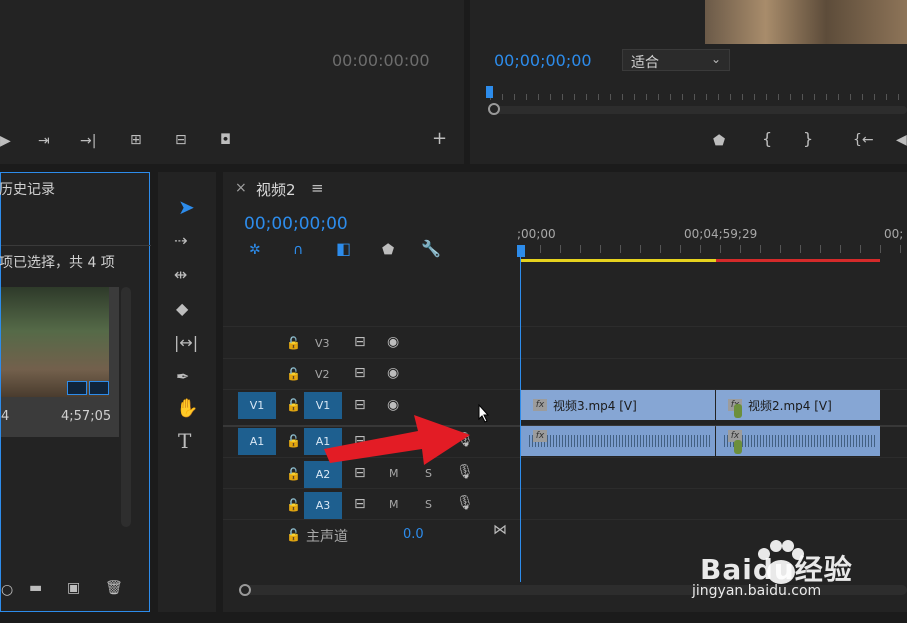 Image resolution: width=907 pixels, height=623 pixels. What do you see at coordinates (698, 110) in the screenshot?
I see `program-scrollbar` at bounding box center [698, 110].